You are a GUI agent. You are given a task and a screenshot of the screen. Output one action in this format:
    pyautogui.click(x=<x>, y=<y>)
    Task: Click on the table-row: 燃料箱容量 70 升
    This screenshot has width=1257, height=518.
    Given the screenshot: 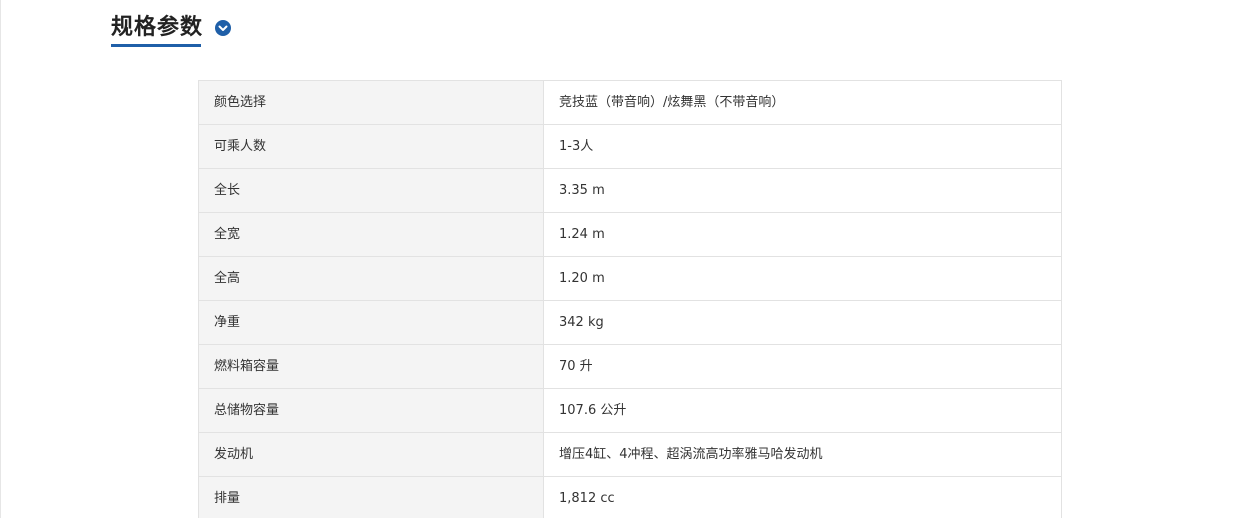 What is the action you would take?
    pyautogui.click(x=630, y=366)
    